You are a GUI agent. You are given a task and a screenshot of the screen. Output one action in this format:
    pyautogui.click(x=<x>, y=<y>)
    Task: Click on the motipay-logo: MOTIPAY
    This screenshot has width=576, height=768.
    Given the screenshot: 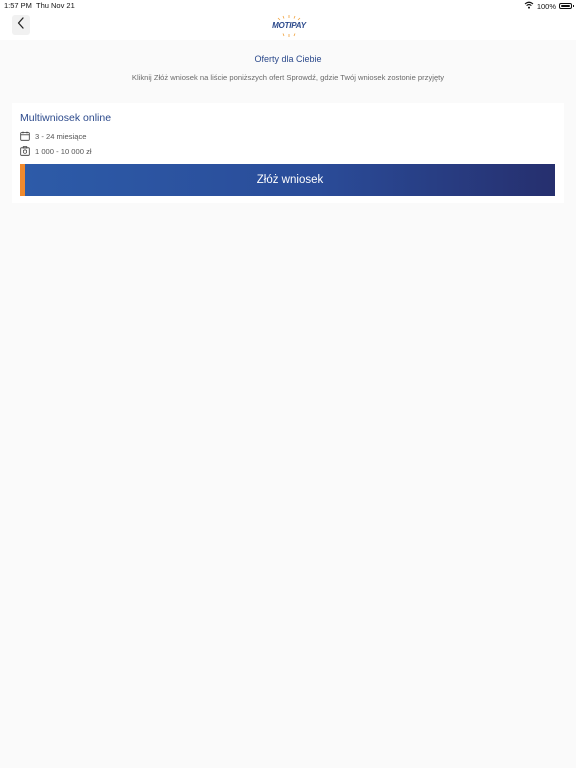 What is the action you would take?
    pyautogui.click(x=289, y=26)
    